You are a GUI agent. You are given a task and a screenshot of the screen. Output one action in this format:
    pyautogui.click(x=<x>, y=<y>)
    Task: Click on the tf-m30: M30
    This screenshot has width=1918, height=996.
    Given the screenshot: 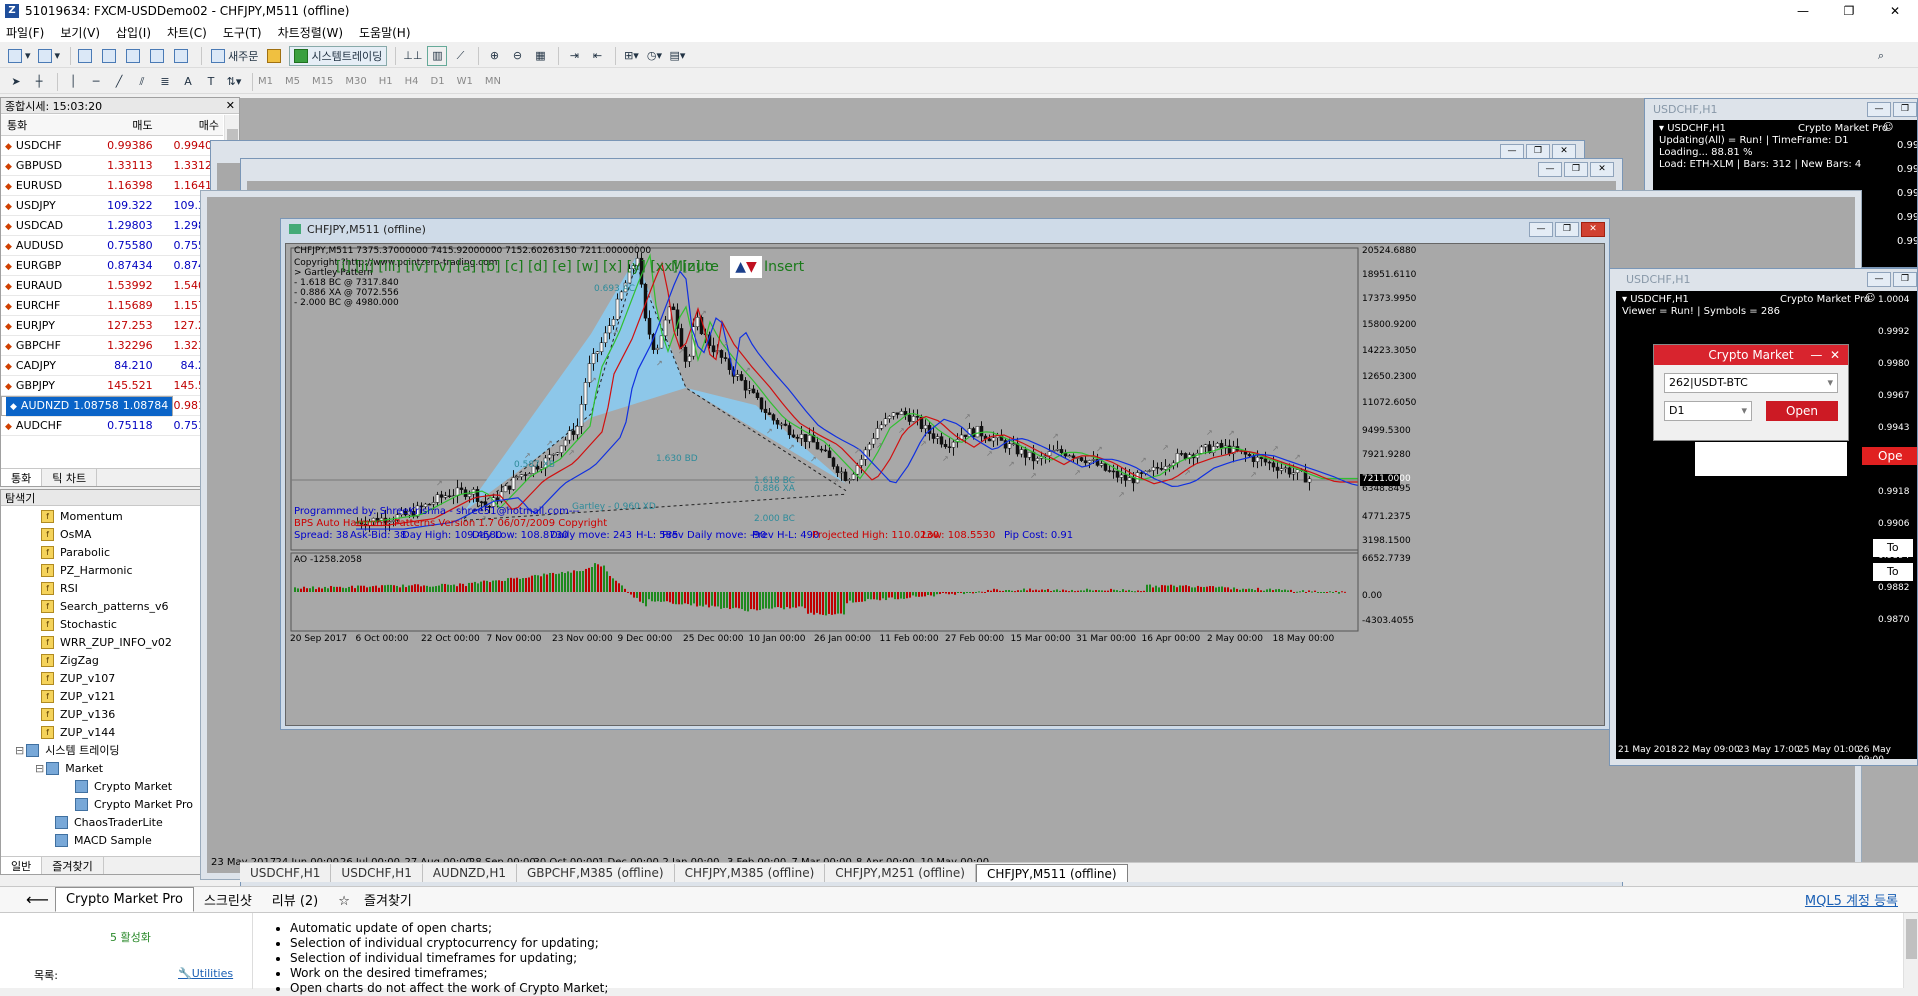 What is the action you would take?
    pyautogui.click(x=355, y=81)
    